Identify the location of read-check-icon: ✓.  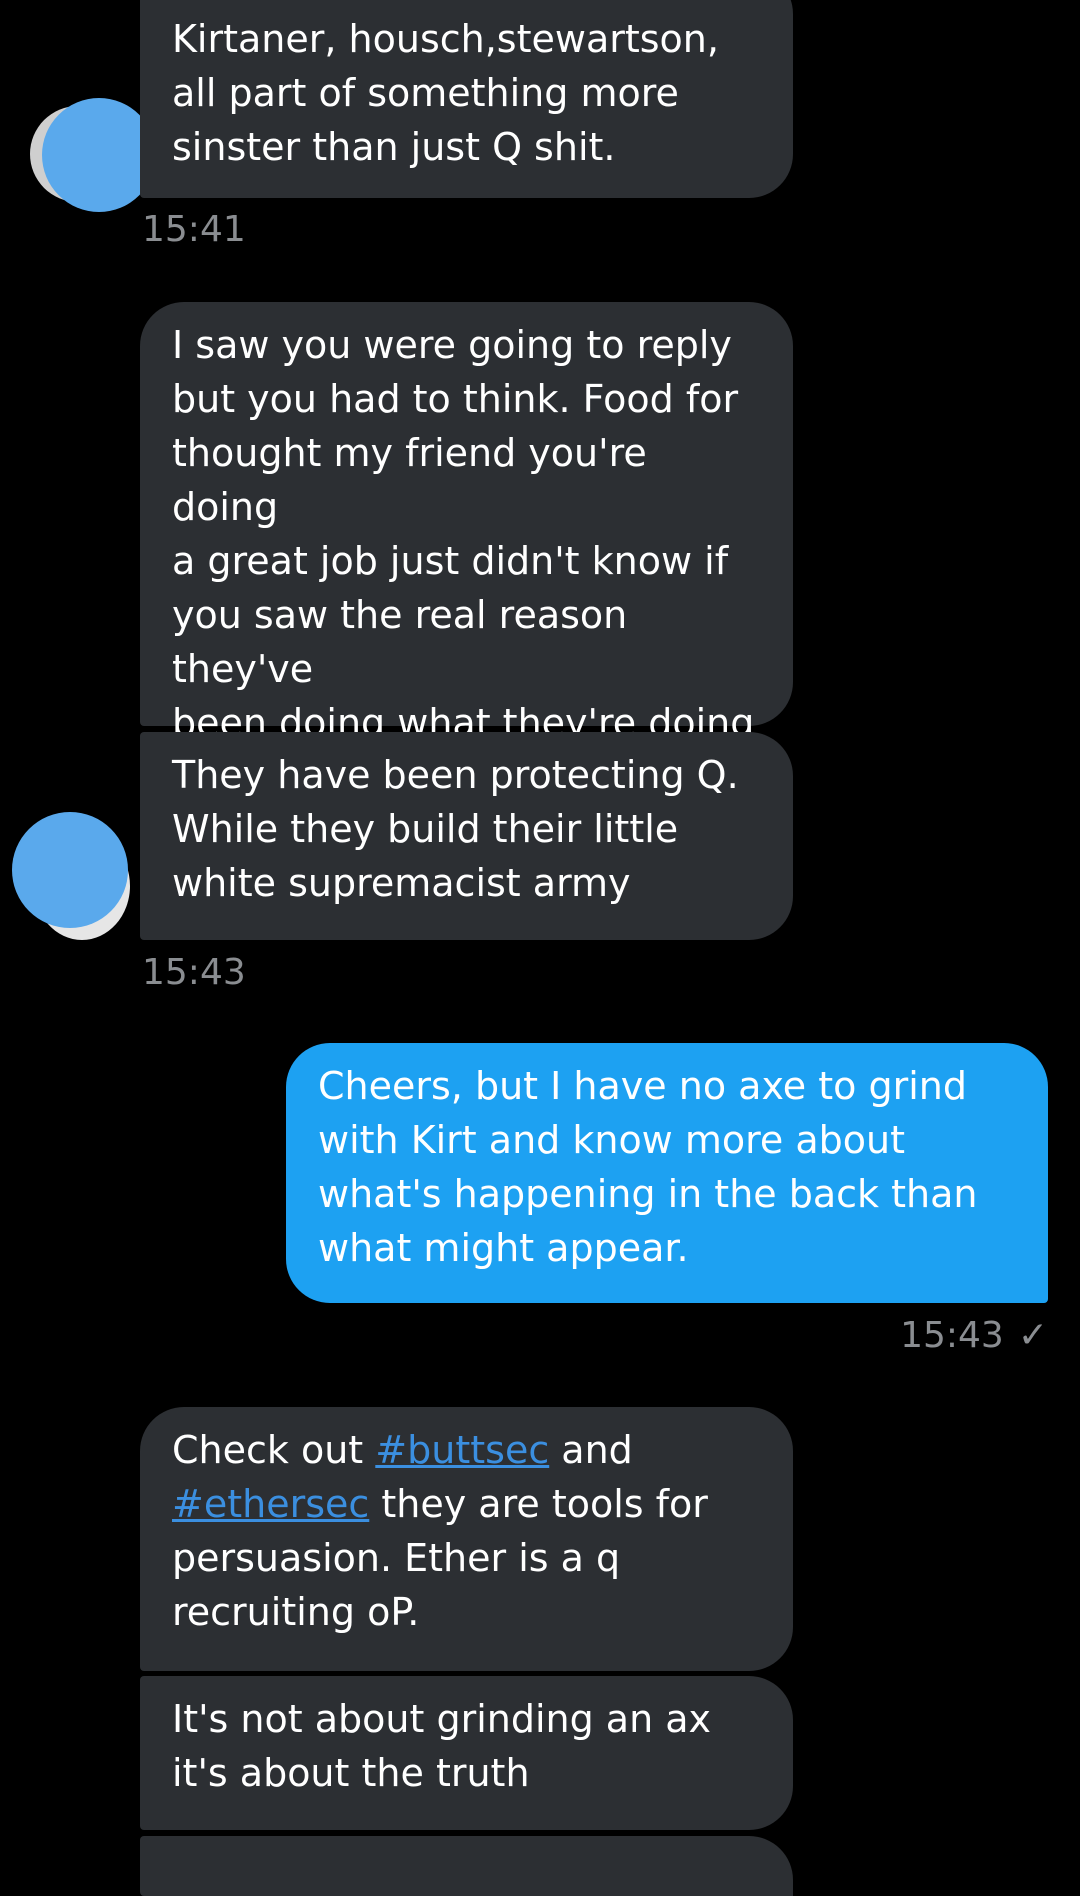
(1032, 1335).